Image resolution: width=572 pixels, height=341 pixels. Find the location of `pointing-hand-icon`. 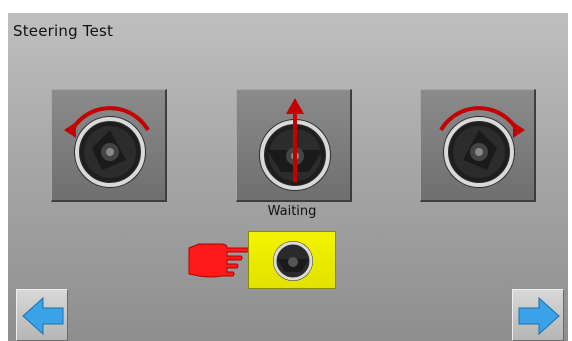

pointing-hand-icon is located at coordinates (220, 260).